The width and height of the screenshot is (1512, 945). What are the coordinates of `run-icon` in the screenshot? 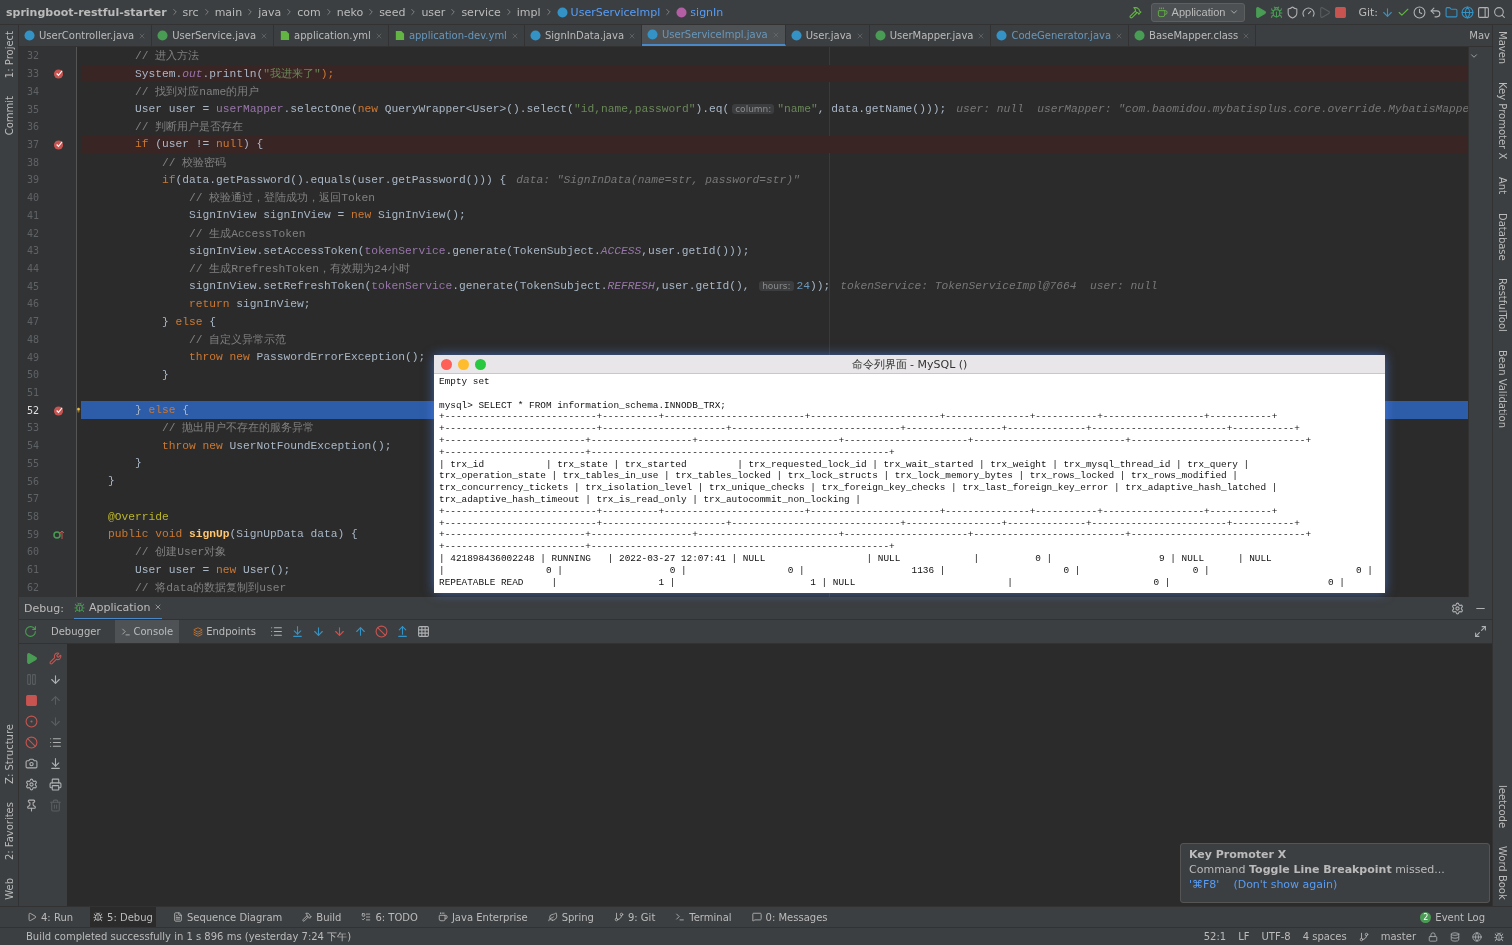 It's located at (1261, 12).